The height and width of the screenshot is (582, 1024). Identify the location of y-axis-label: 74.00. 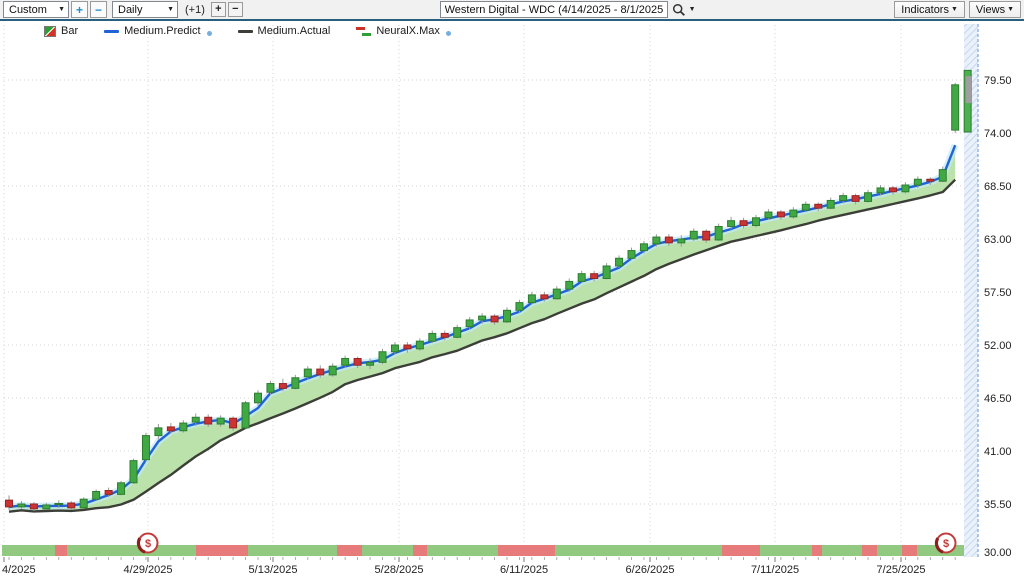
(998, 134).